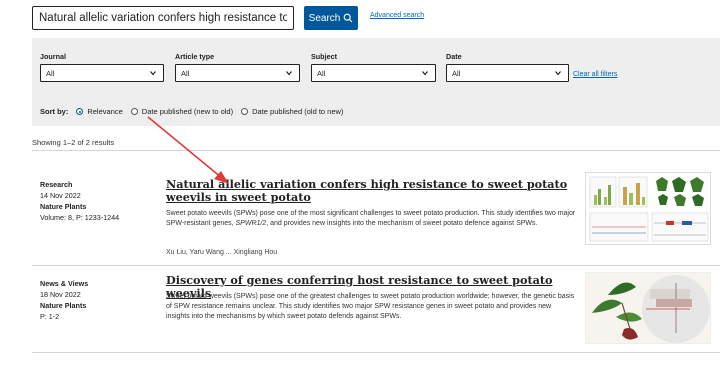 The width and height of the screenshot is (720, 389). I want to click on sort-option-relevance: Relevance, so click(99, 111).